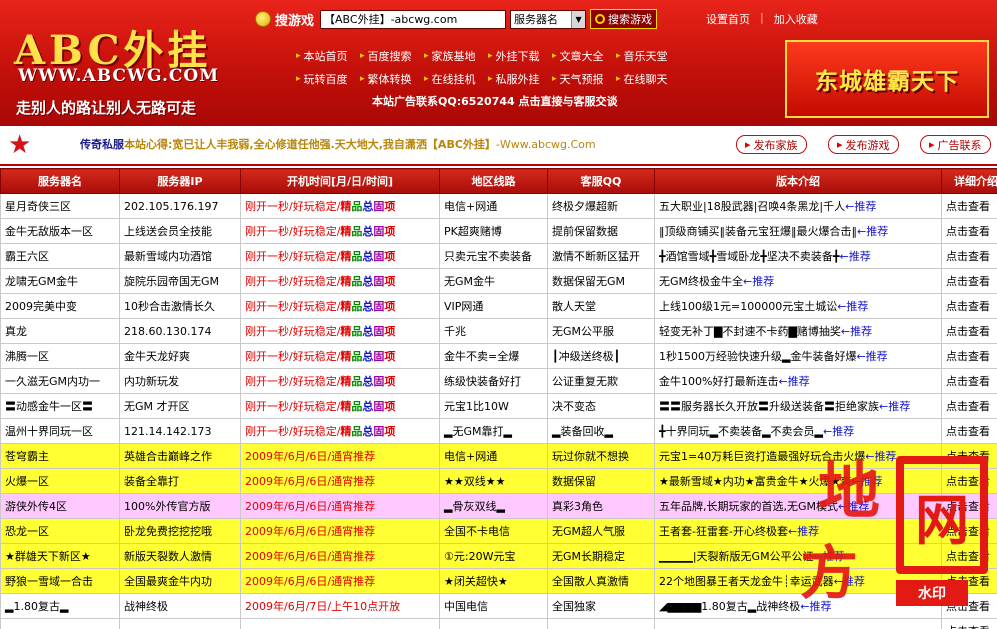 This screenshot has width=997, height=629. I want to click on post-family-button: 发布家族, so click(771, 144).